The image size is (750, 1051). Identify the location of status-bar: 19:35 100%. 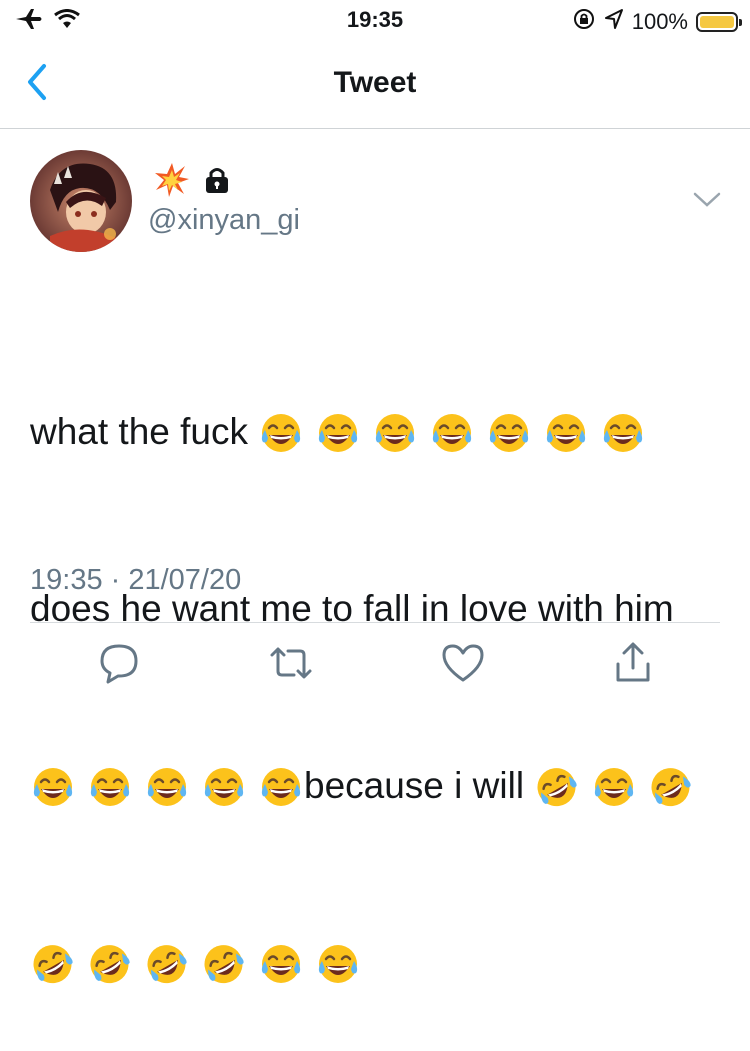
(375, 20).